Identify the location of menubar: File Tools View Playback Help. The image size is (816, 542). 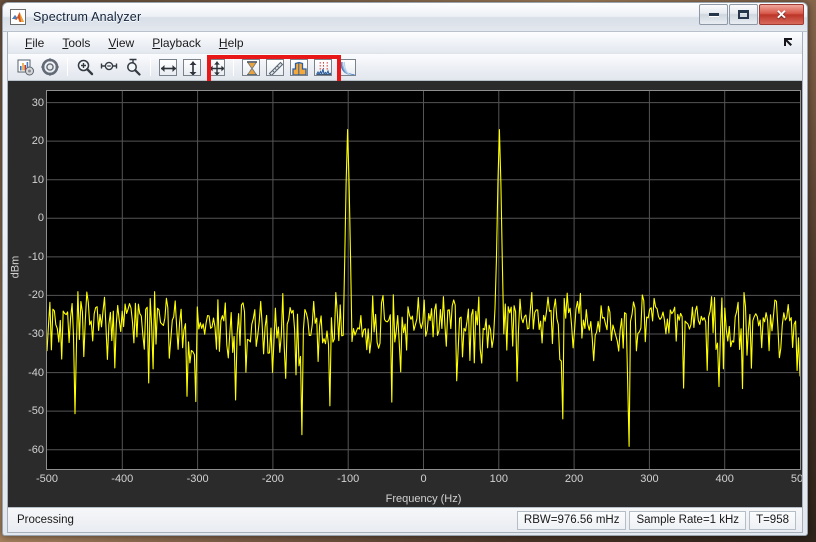
(405, 43).